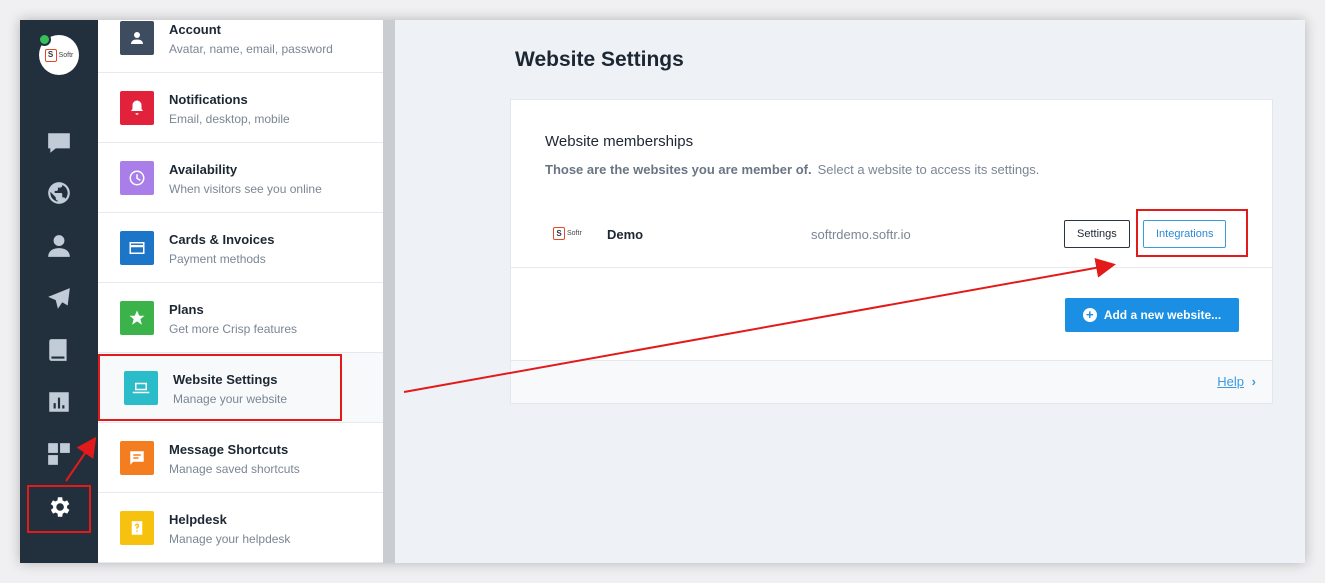 This screenshot has height=583, width=1325. What do you see at coordinates (240, 528) in the screenshot?
I see `menu-item-helpdesk: Helpdesk Manage your helpdesk` at bounding box center [240, 528].